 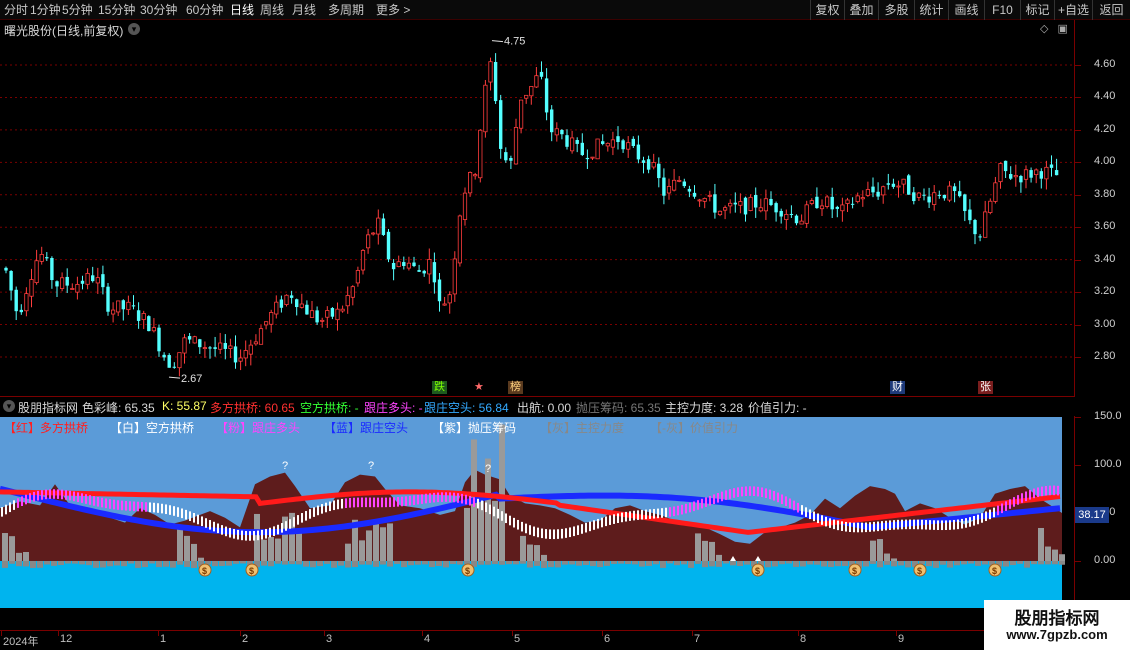 I want to click on toolbar-button-5: F10, so click(x=1002, y=10).